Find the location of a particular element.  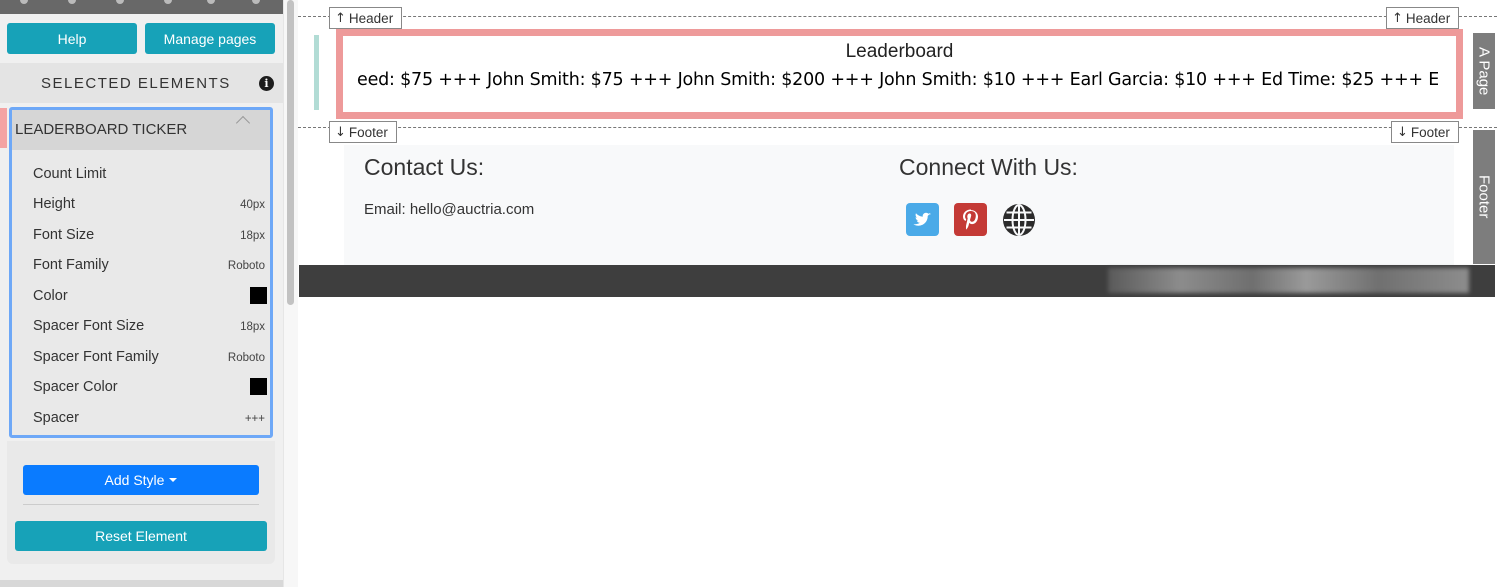

next-section-bar is located at coordinates (141, 583).